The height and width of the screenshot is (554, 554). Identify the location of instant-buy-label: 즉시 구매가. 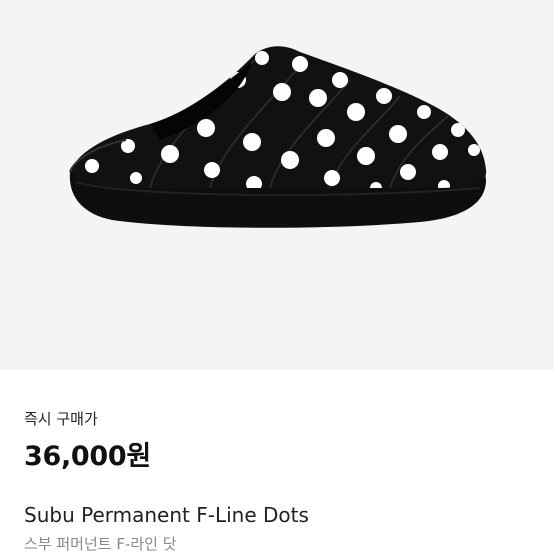
(61, 419).